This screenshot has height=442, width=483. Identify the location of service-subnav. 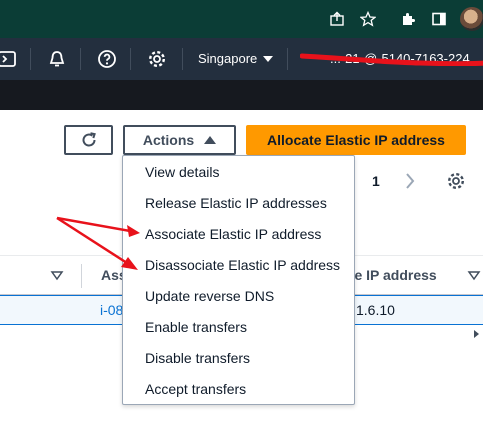
(241, 95).